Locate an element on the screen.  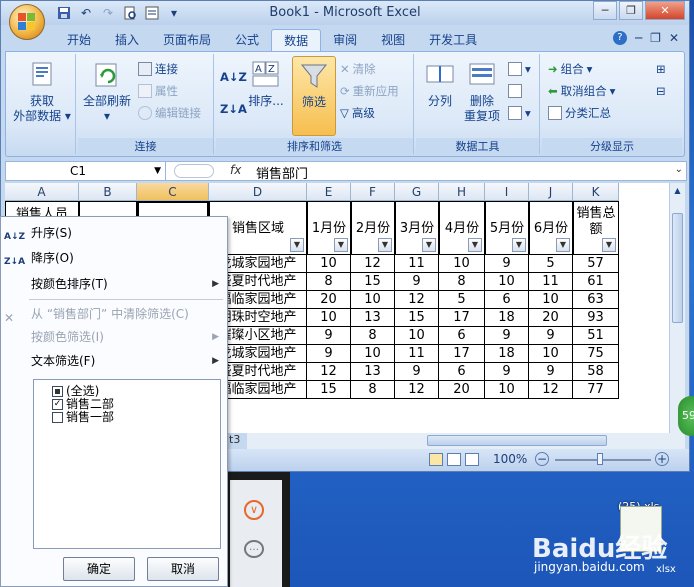
page-layout-view-icon is located at coordinates (454, 459).